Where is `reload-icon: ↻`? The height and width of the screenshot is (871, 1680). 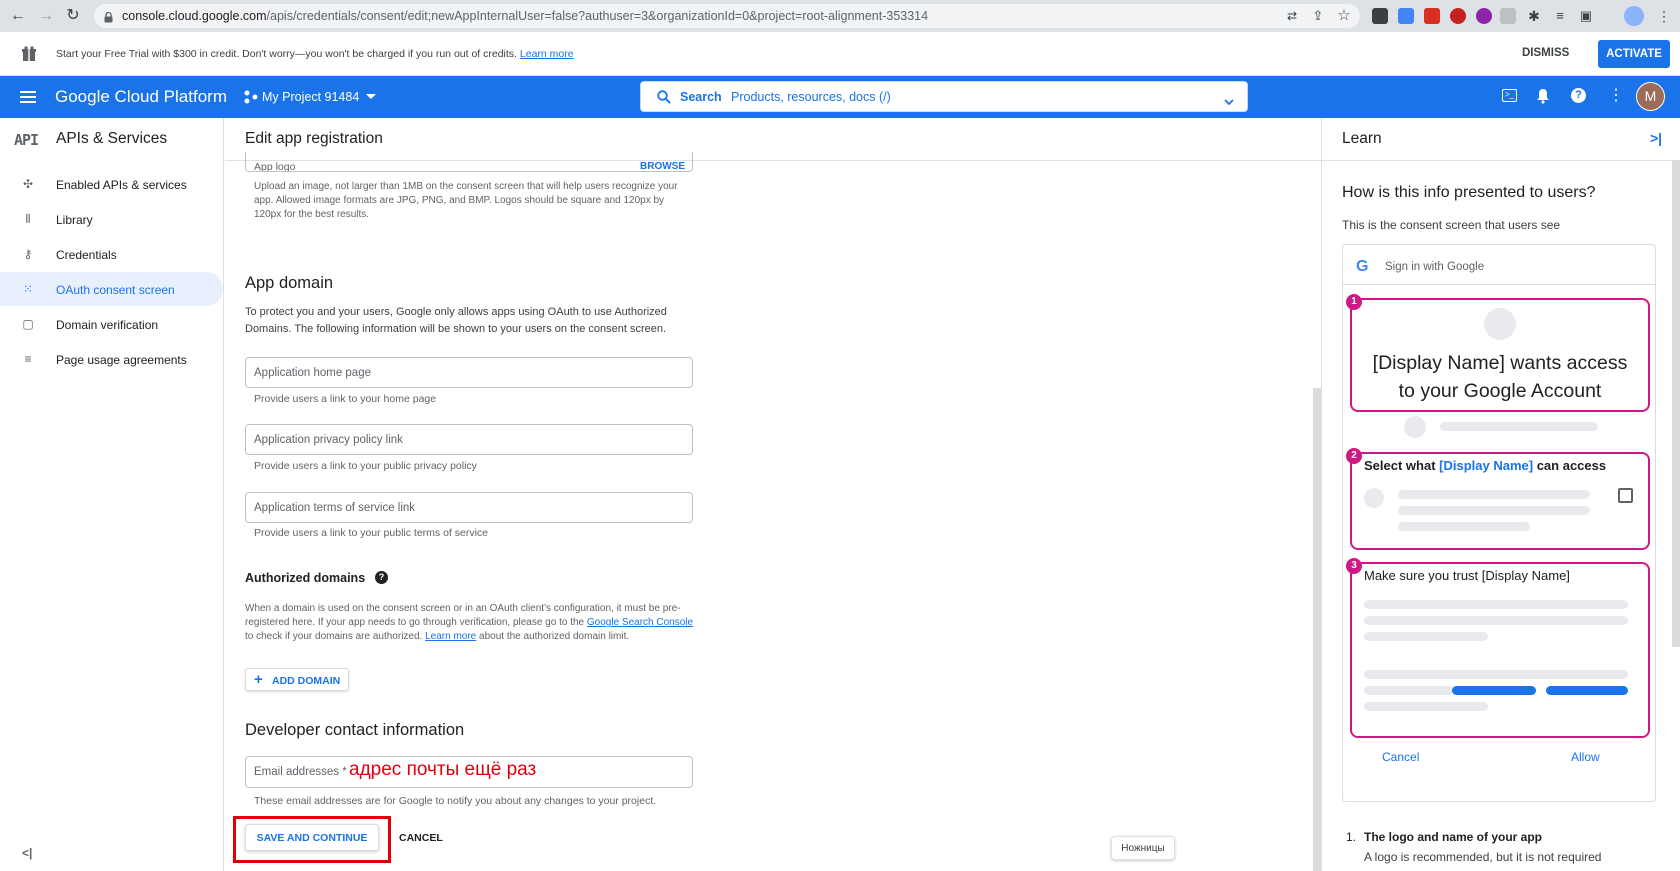 reload-icon: ↻ is located at coordinates (73, 16).